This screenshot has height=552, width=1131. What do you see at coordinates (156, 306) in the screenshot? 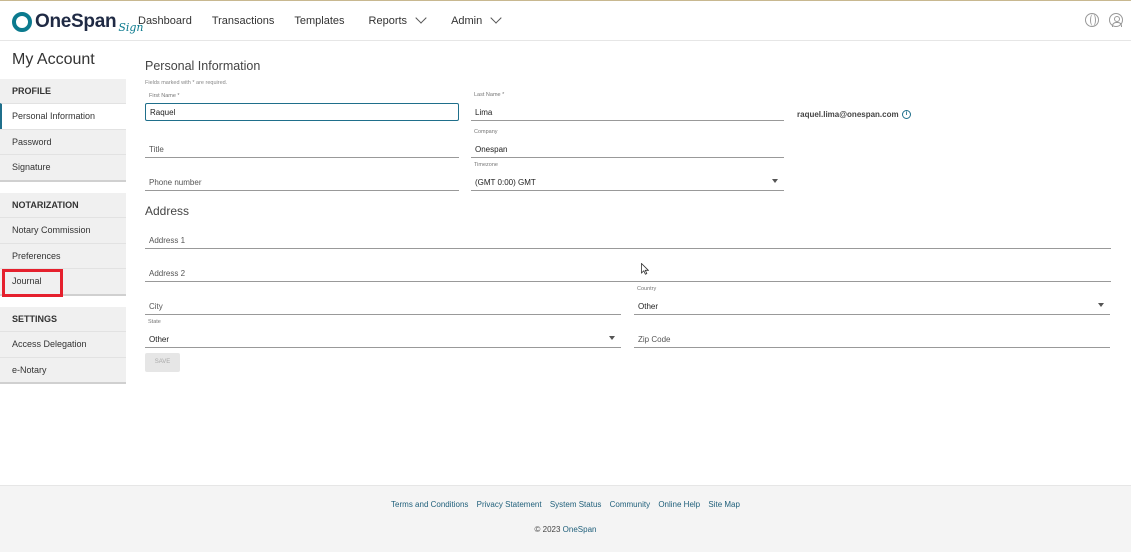
I see `city-placeholder: City` at bounding box center [156, 306].